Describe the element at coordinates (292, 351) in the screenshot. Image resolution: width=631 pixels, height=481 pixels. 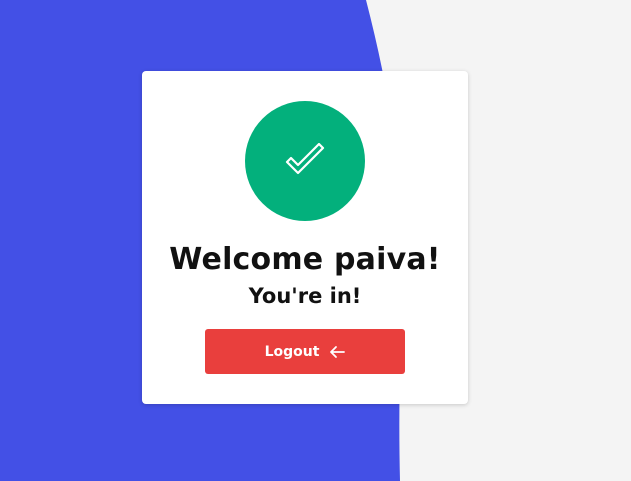
I see `logout-label: Logout` at that location.